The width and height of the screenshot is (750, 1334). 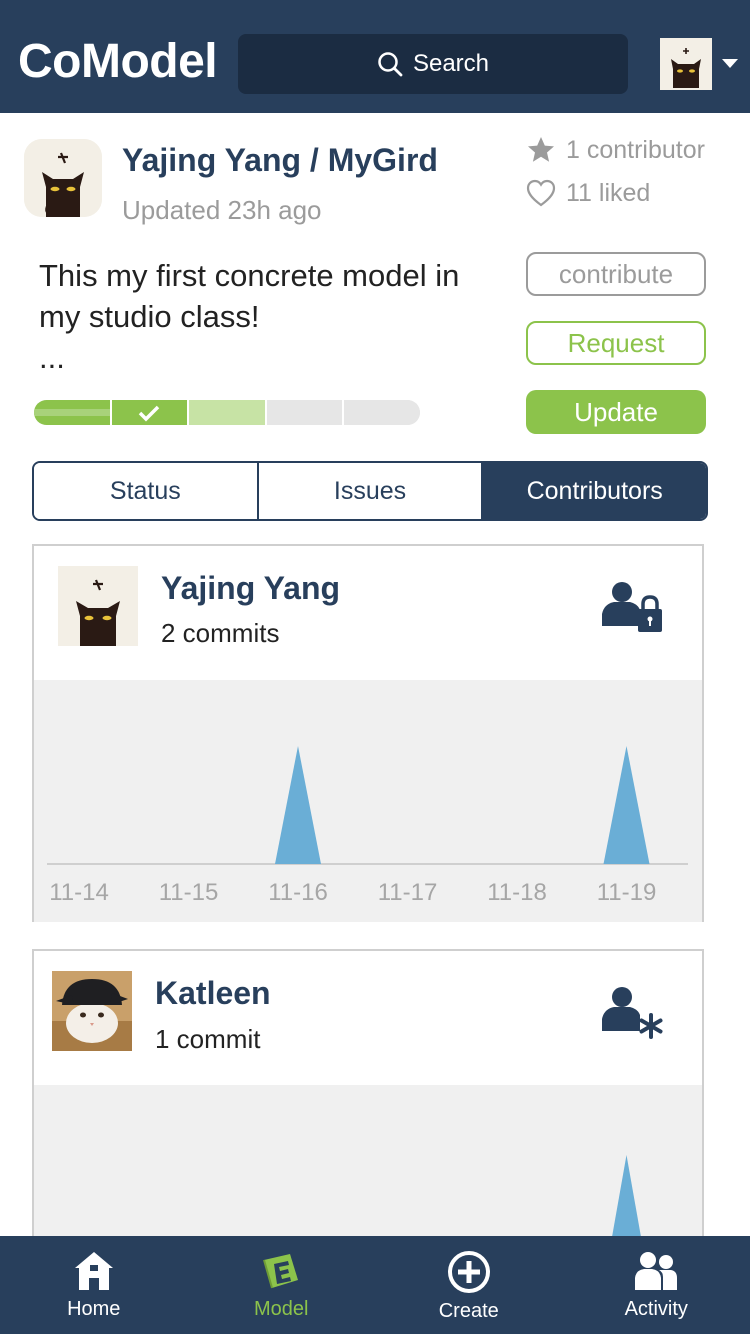 I want to click on contributor-count: 1 contributor, so click(x=615, y=150).